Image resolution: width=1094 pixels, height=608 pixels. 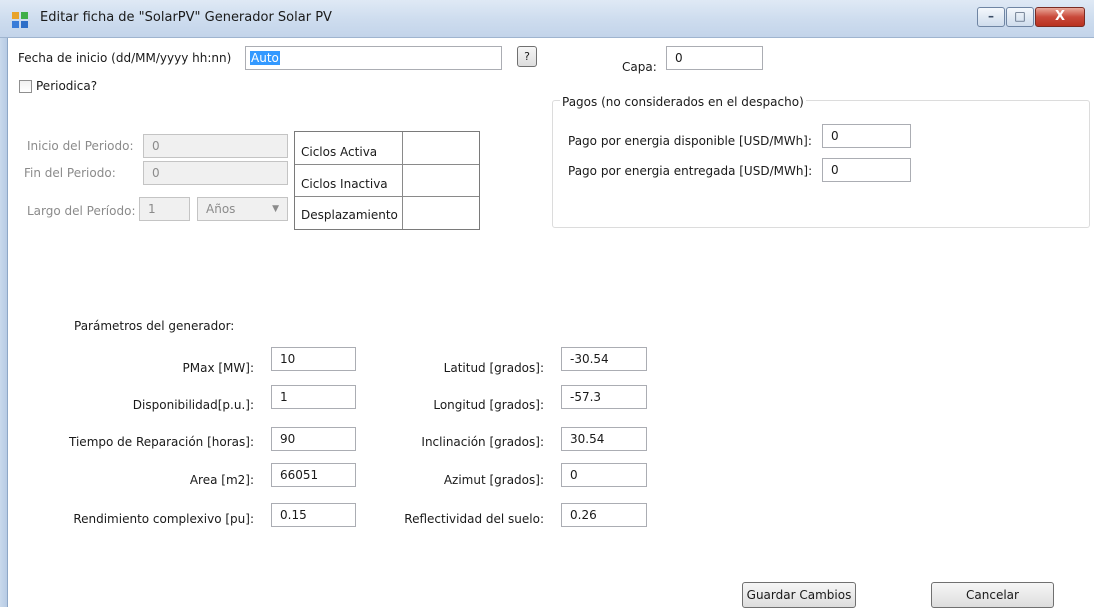 I want to click on inclinacion-input, so click(x=604, y=439).